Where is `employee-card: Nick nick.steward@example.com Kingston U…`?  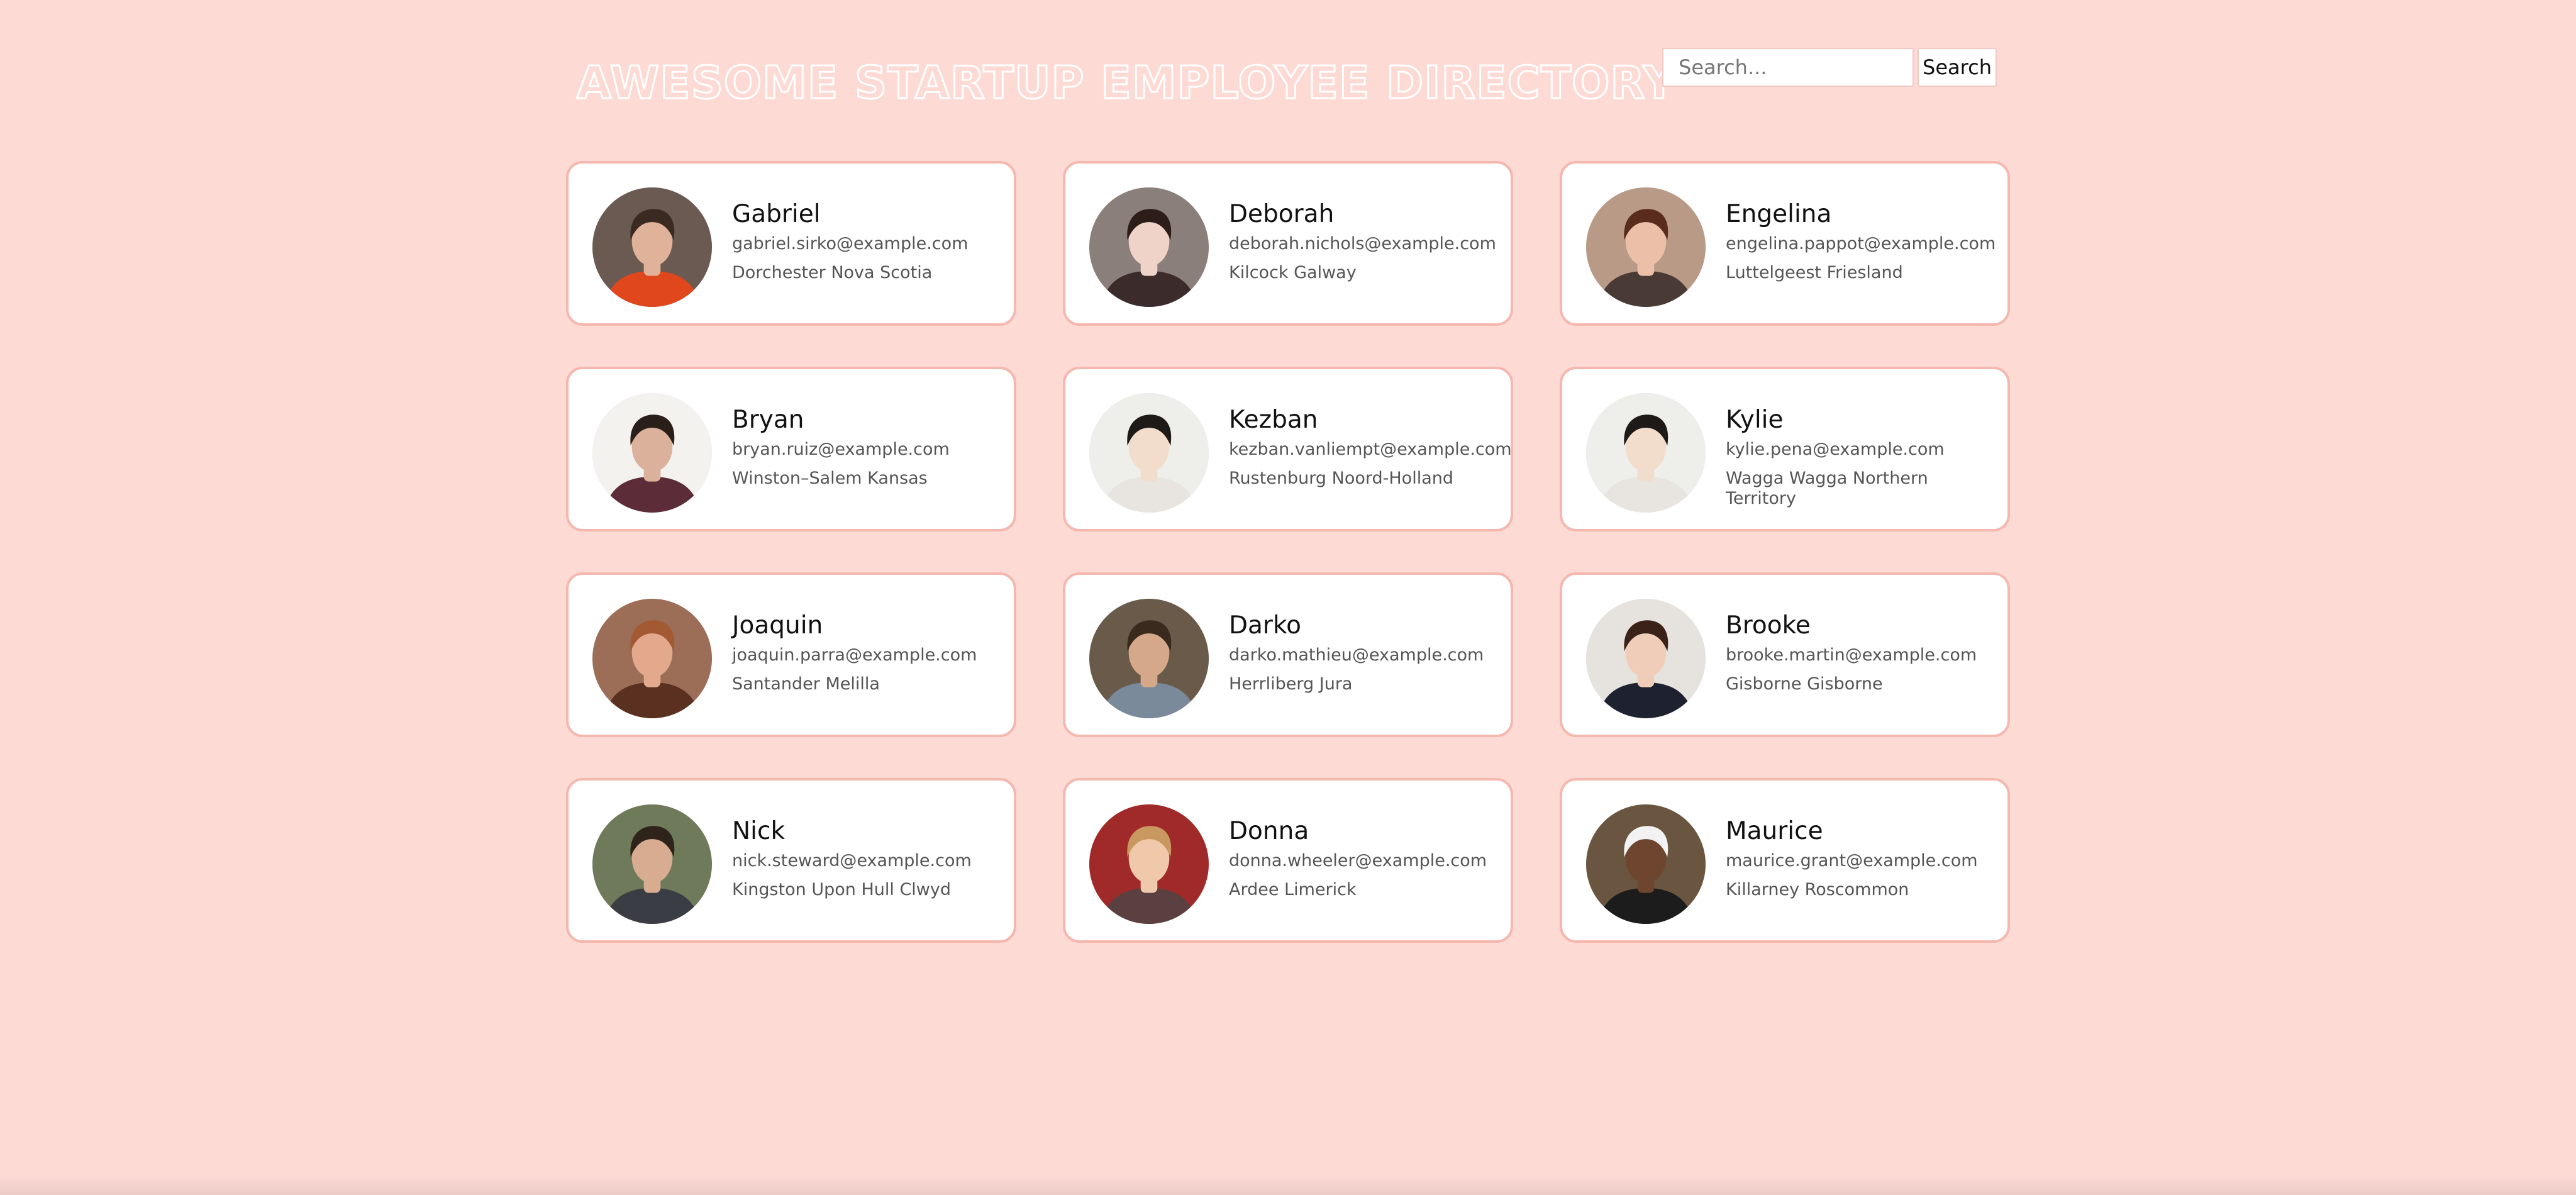
employee-card: Nick nick.steward@example.com Kingston U… is located at coordinates (791, 860).